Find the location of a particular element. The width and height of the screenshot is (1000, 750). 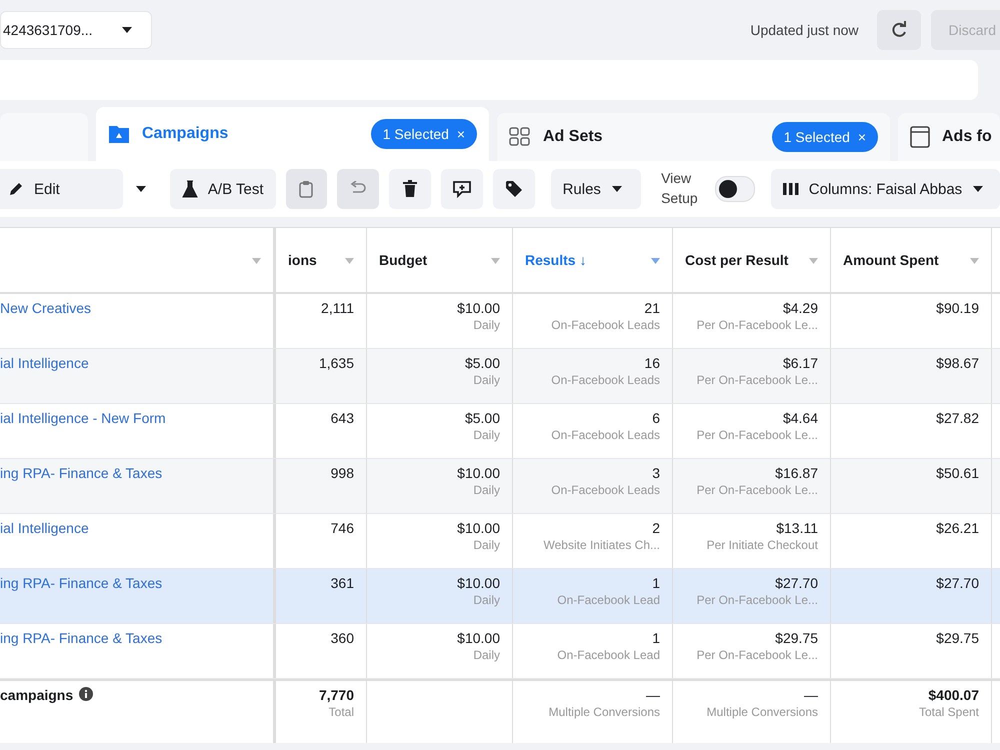

table-cell: $90.19 is located at coordinates (957, 308).